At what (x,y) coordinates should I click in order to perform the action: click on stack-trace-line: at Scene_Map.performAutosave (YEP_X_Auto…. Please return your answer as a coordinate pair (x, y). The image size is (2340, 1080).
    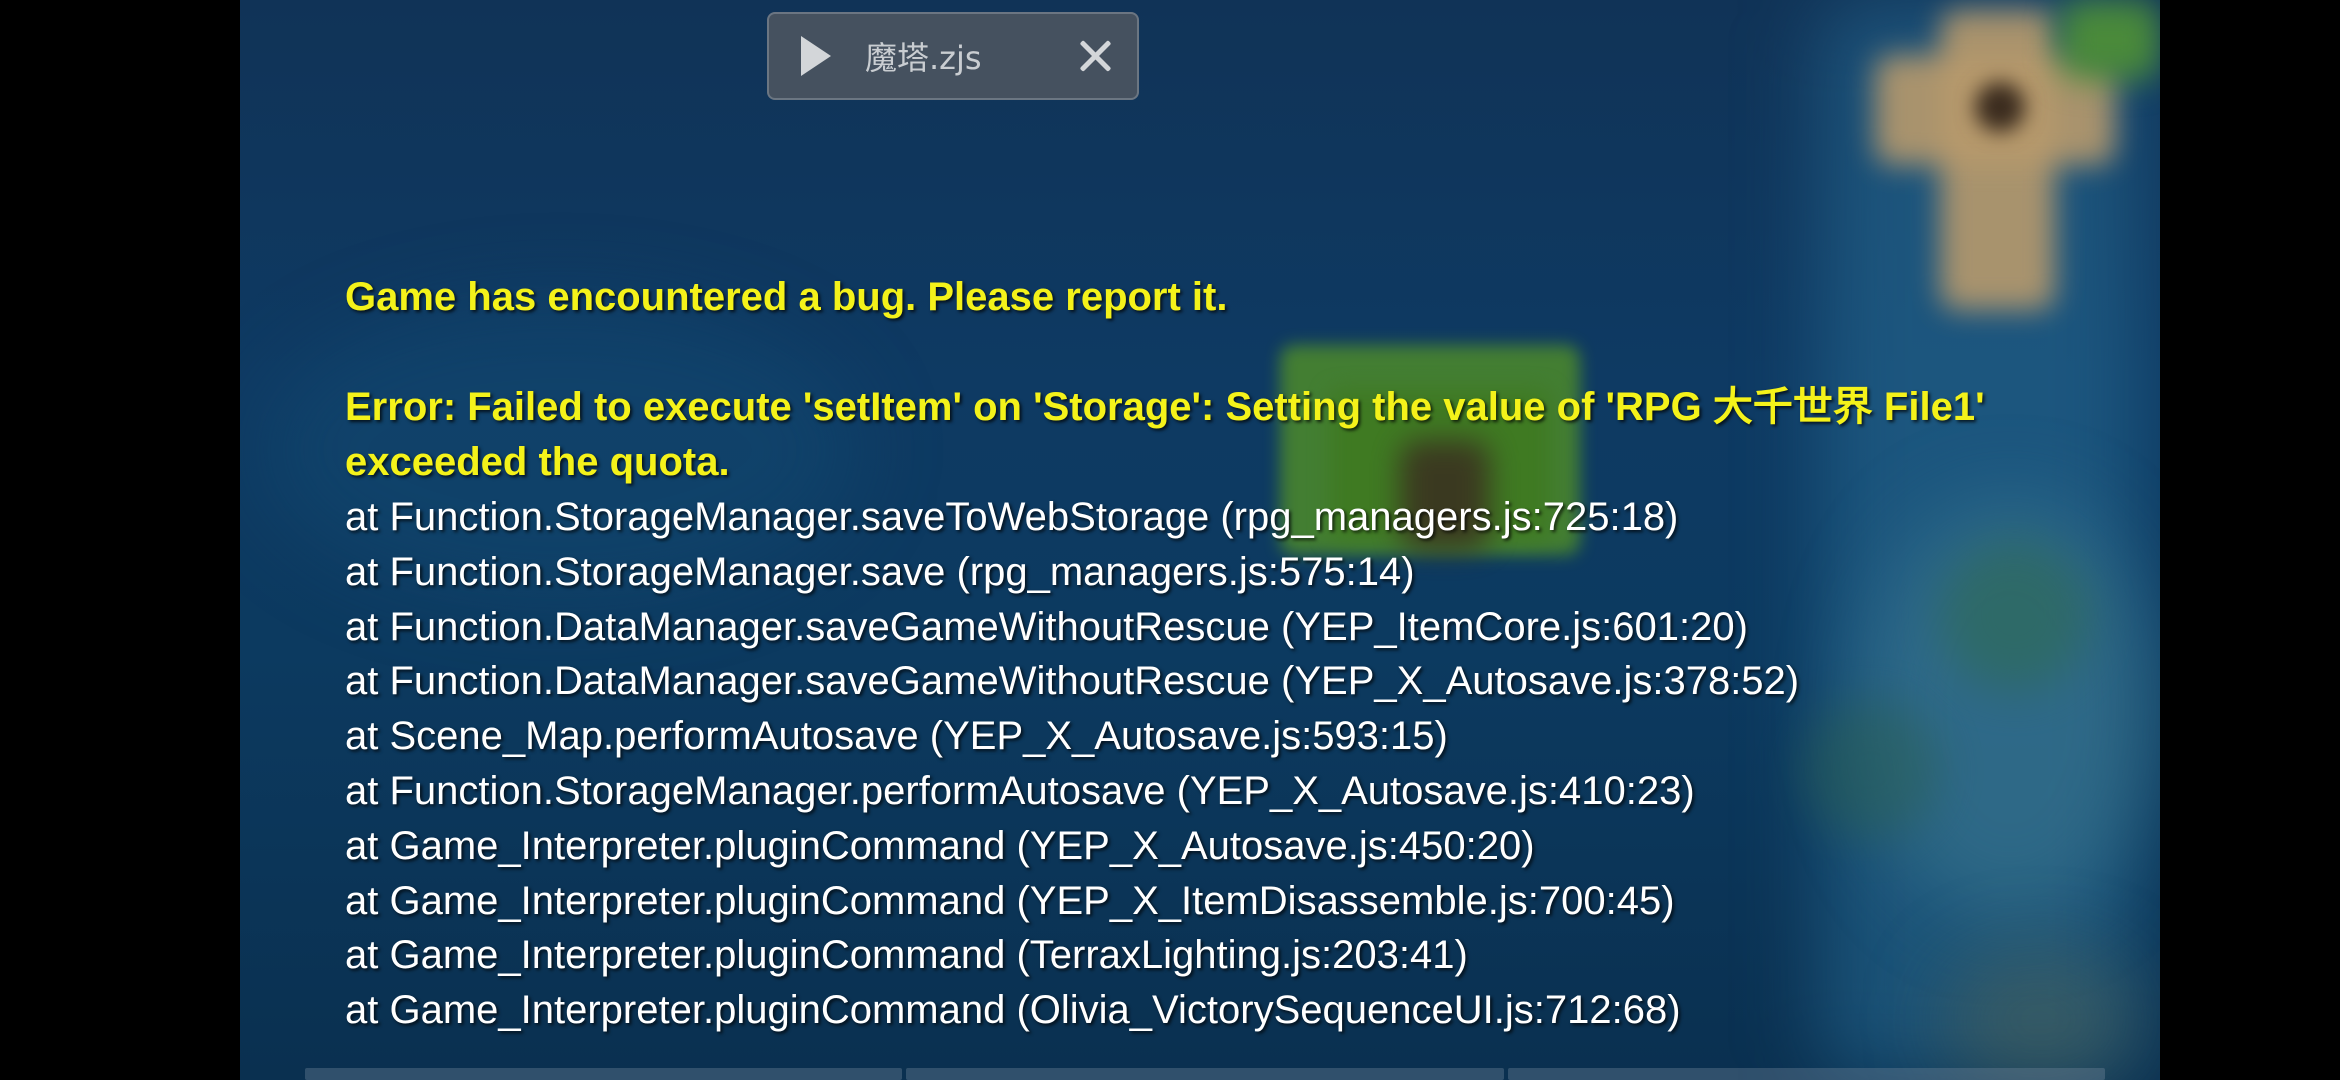
    Looking at the image, I should click on (896, 736).